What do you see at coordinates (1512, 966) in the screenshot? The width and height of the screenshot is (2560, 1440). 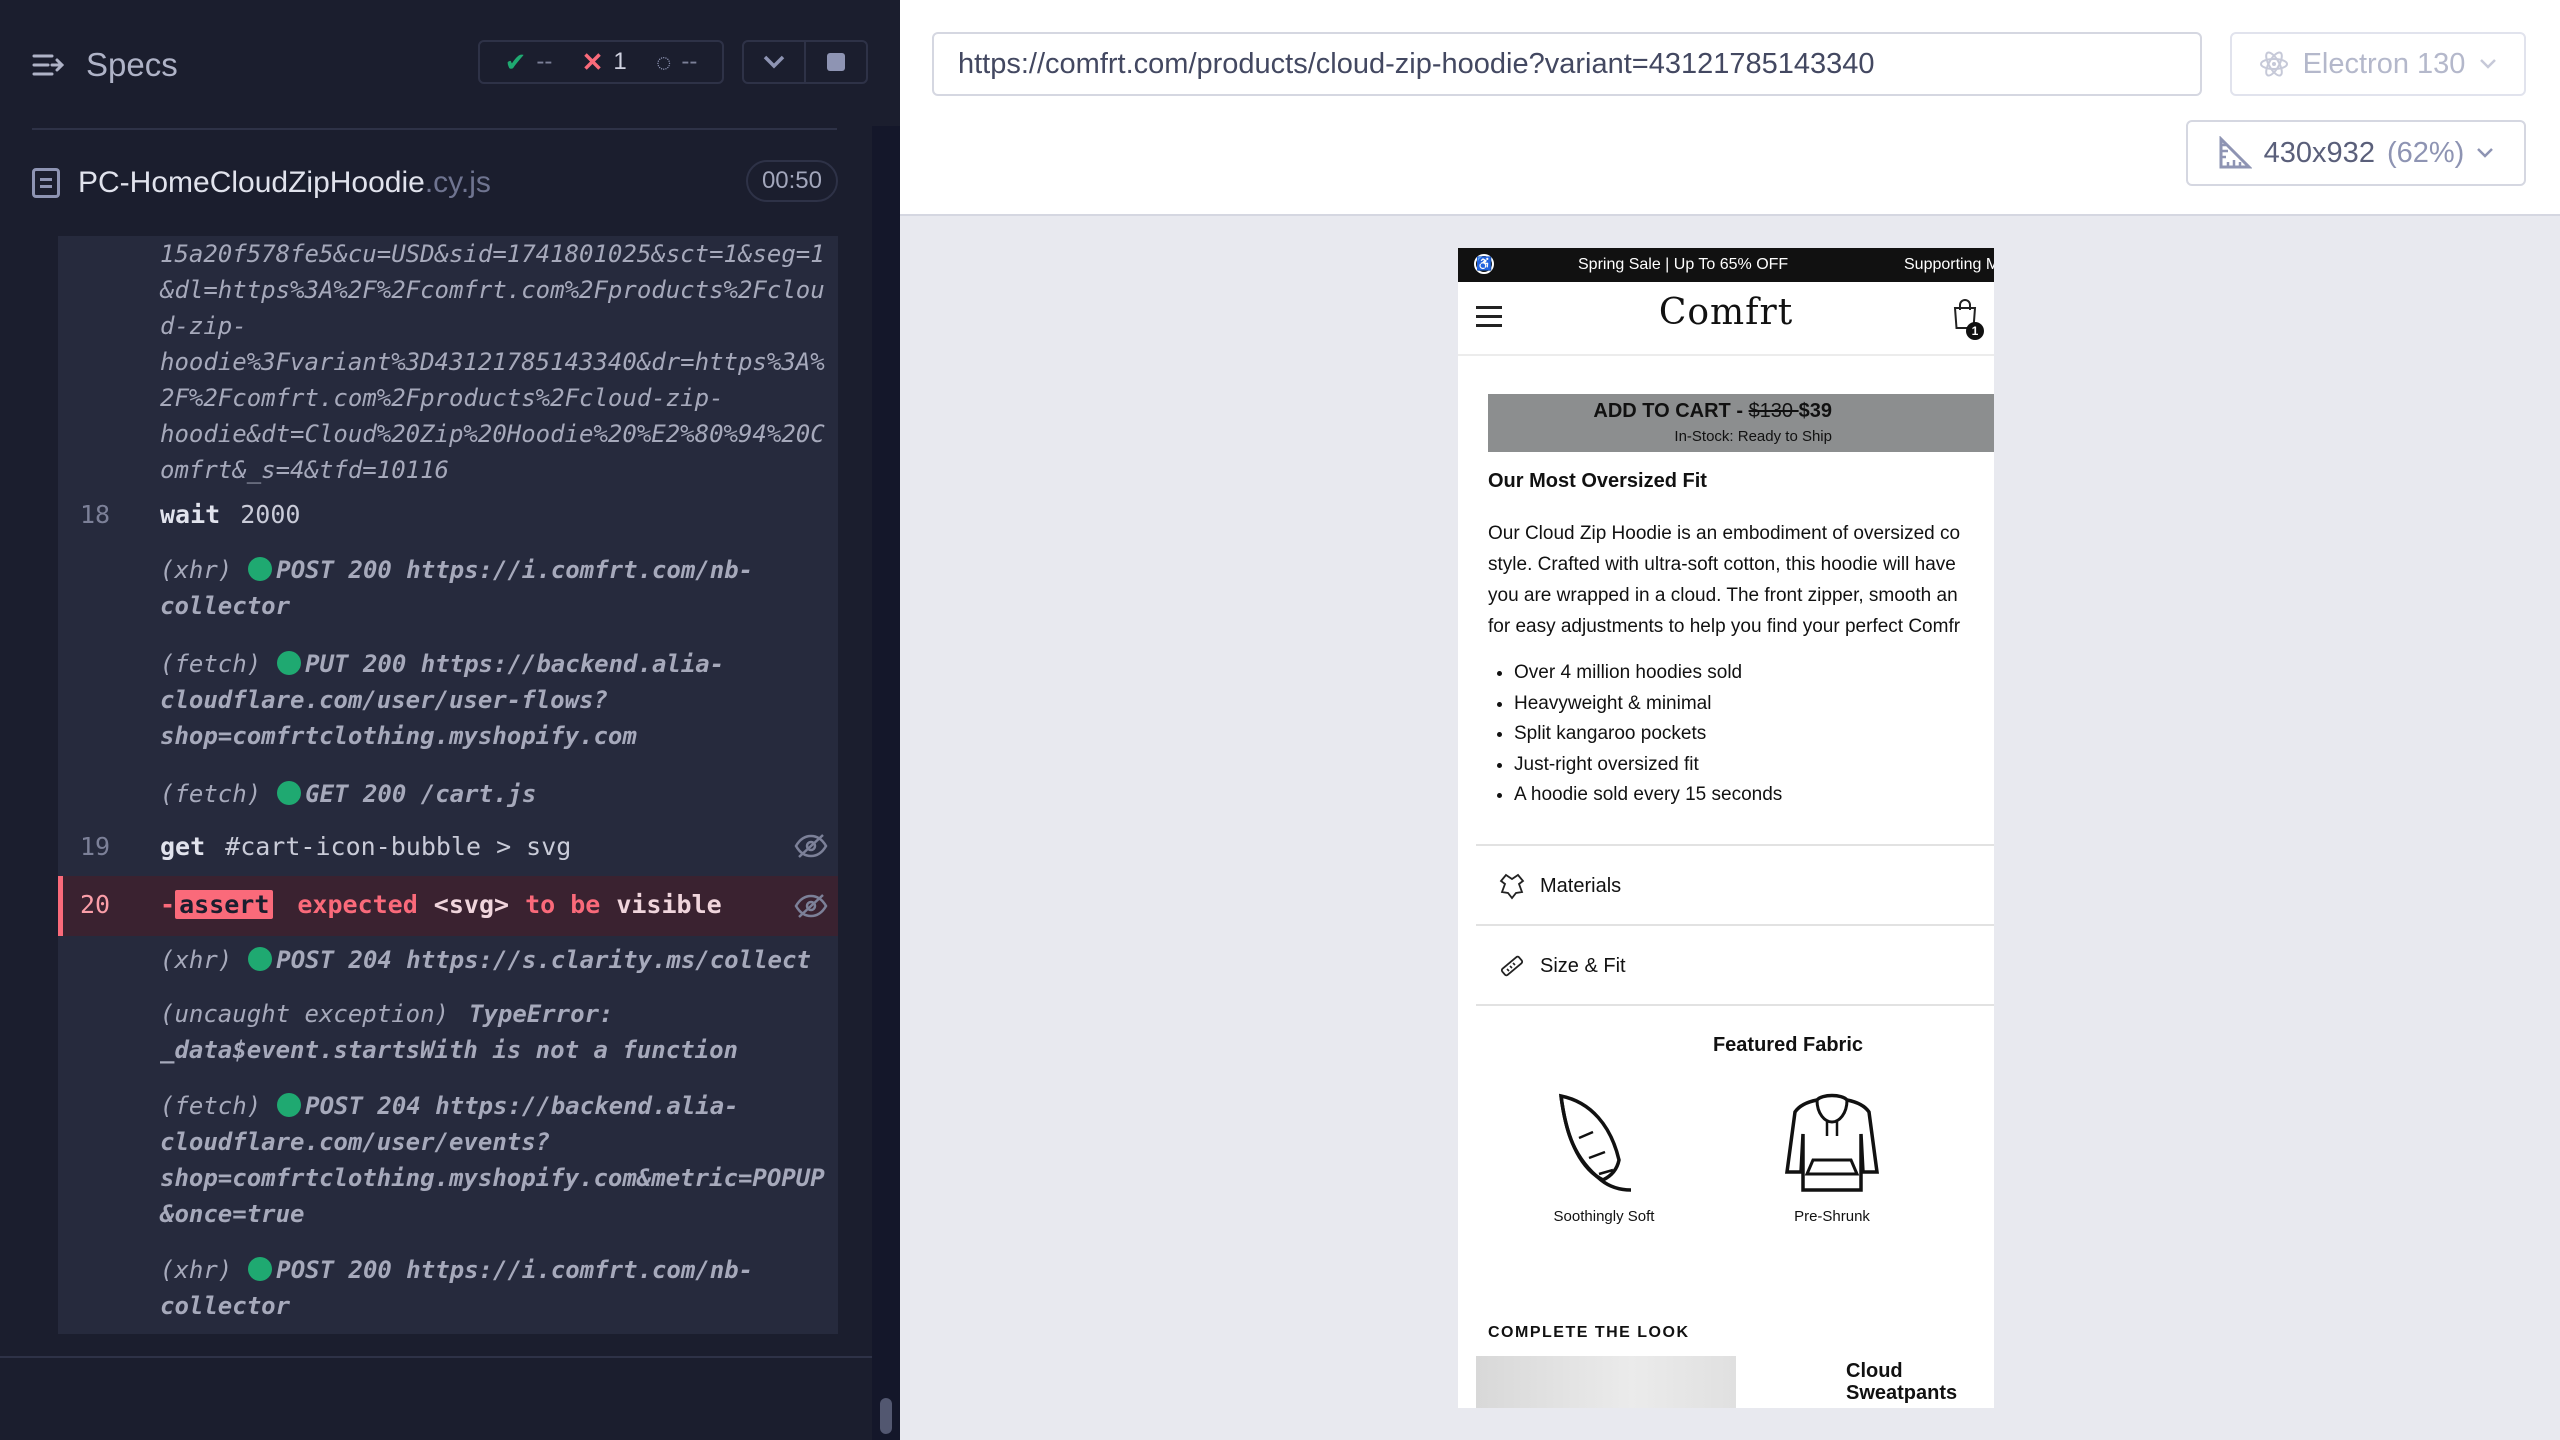 I see `ruler-icon` at bounding box center [1512, 966].